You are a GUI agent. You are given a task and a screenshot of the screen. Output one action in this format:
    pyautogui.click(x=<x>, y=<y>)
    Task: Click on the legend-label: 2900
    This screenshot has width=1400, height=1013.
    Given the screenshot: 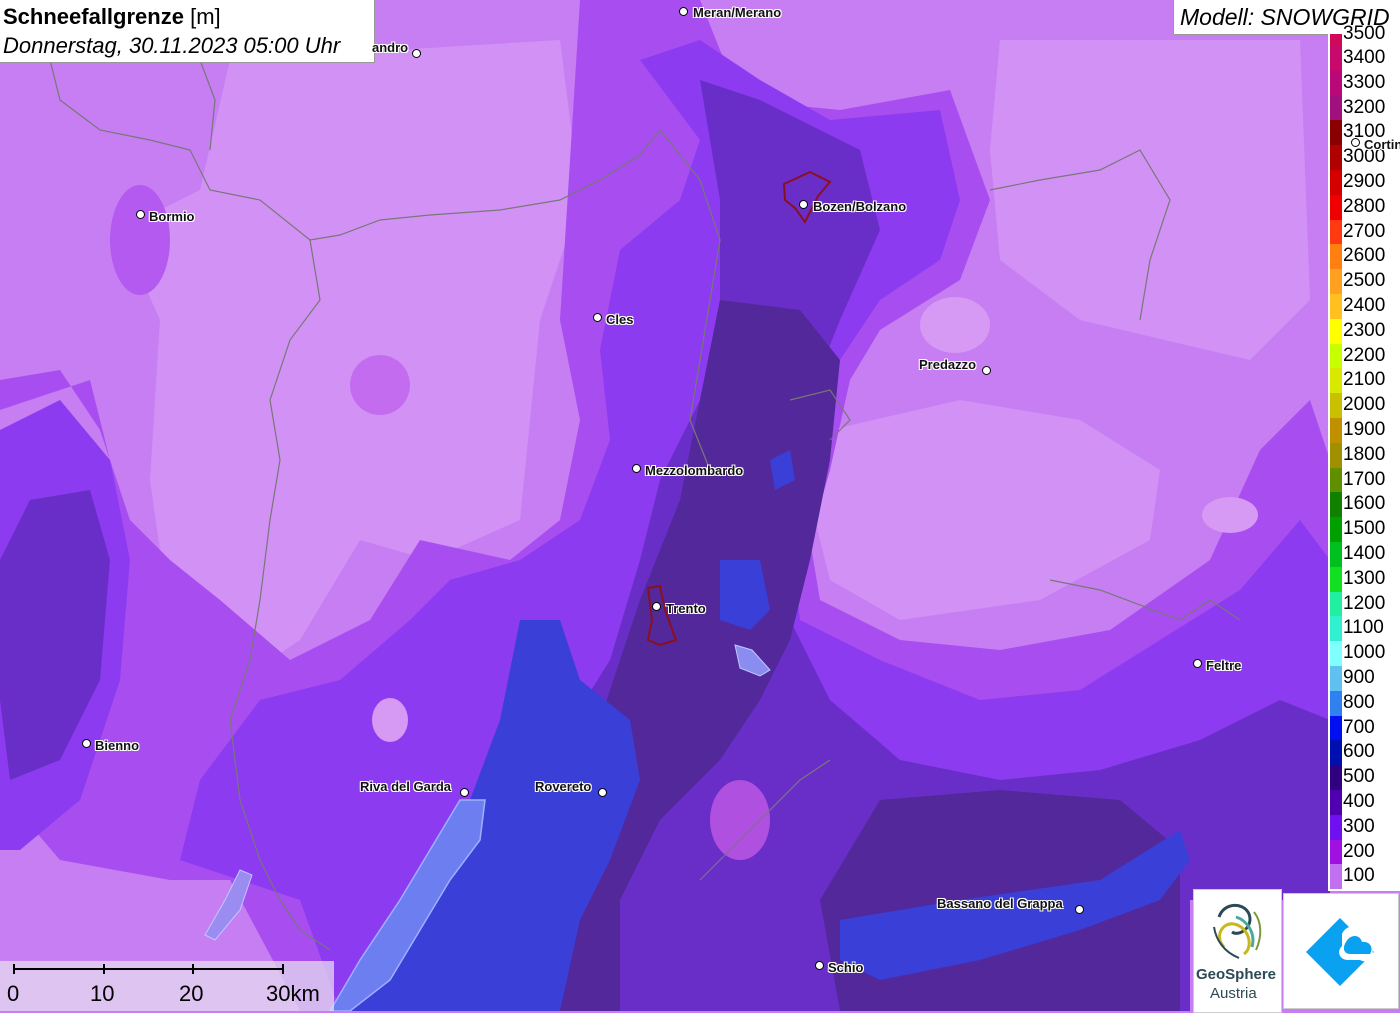 What is the action you would take?
    pyautogui.click(x=1364, y=181)
    